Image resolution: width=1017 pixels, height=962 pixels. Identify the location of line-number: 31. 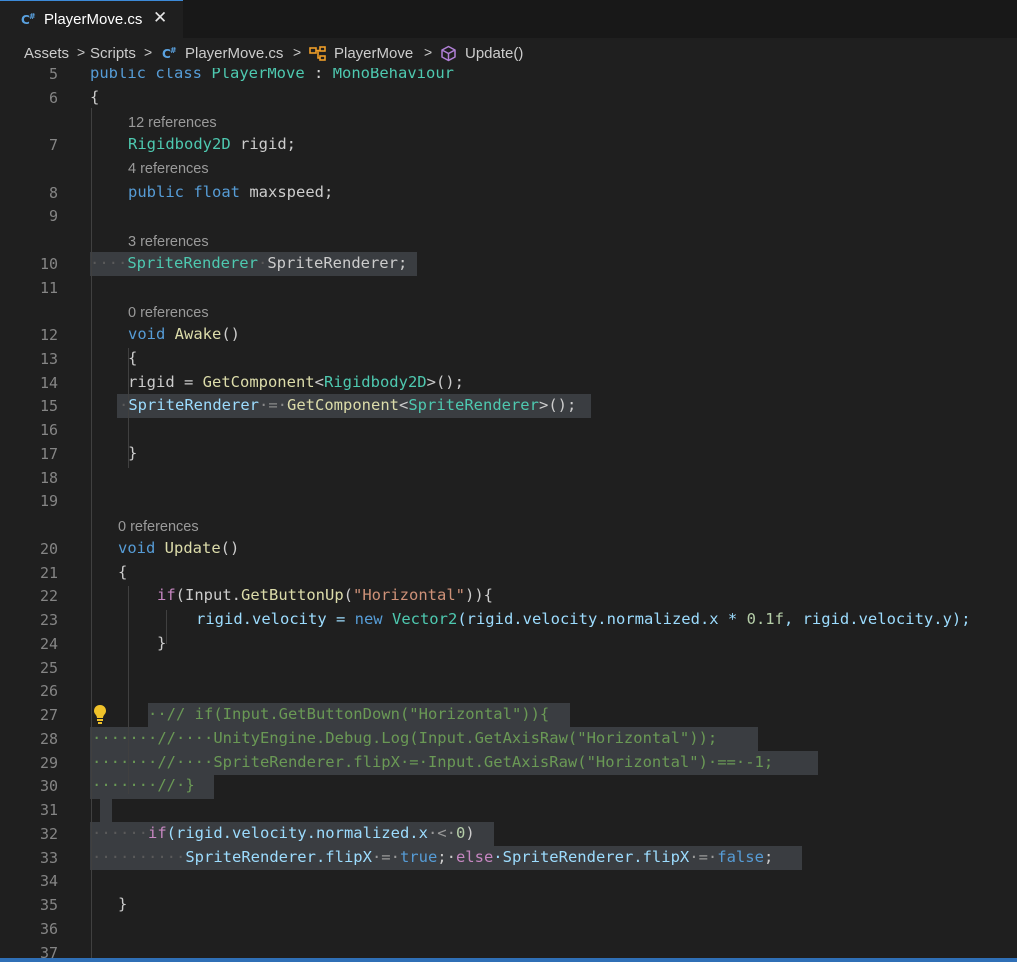
(48, 810).